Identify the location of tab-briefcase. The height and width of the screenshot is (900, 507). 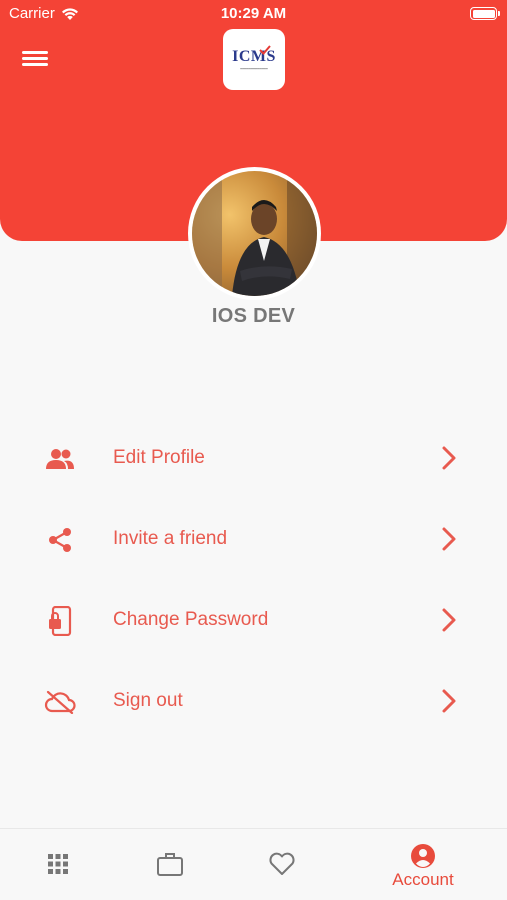
(170, 864).